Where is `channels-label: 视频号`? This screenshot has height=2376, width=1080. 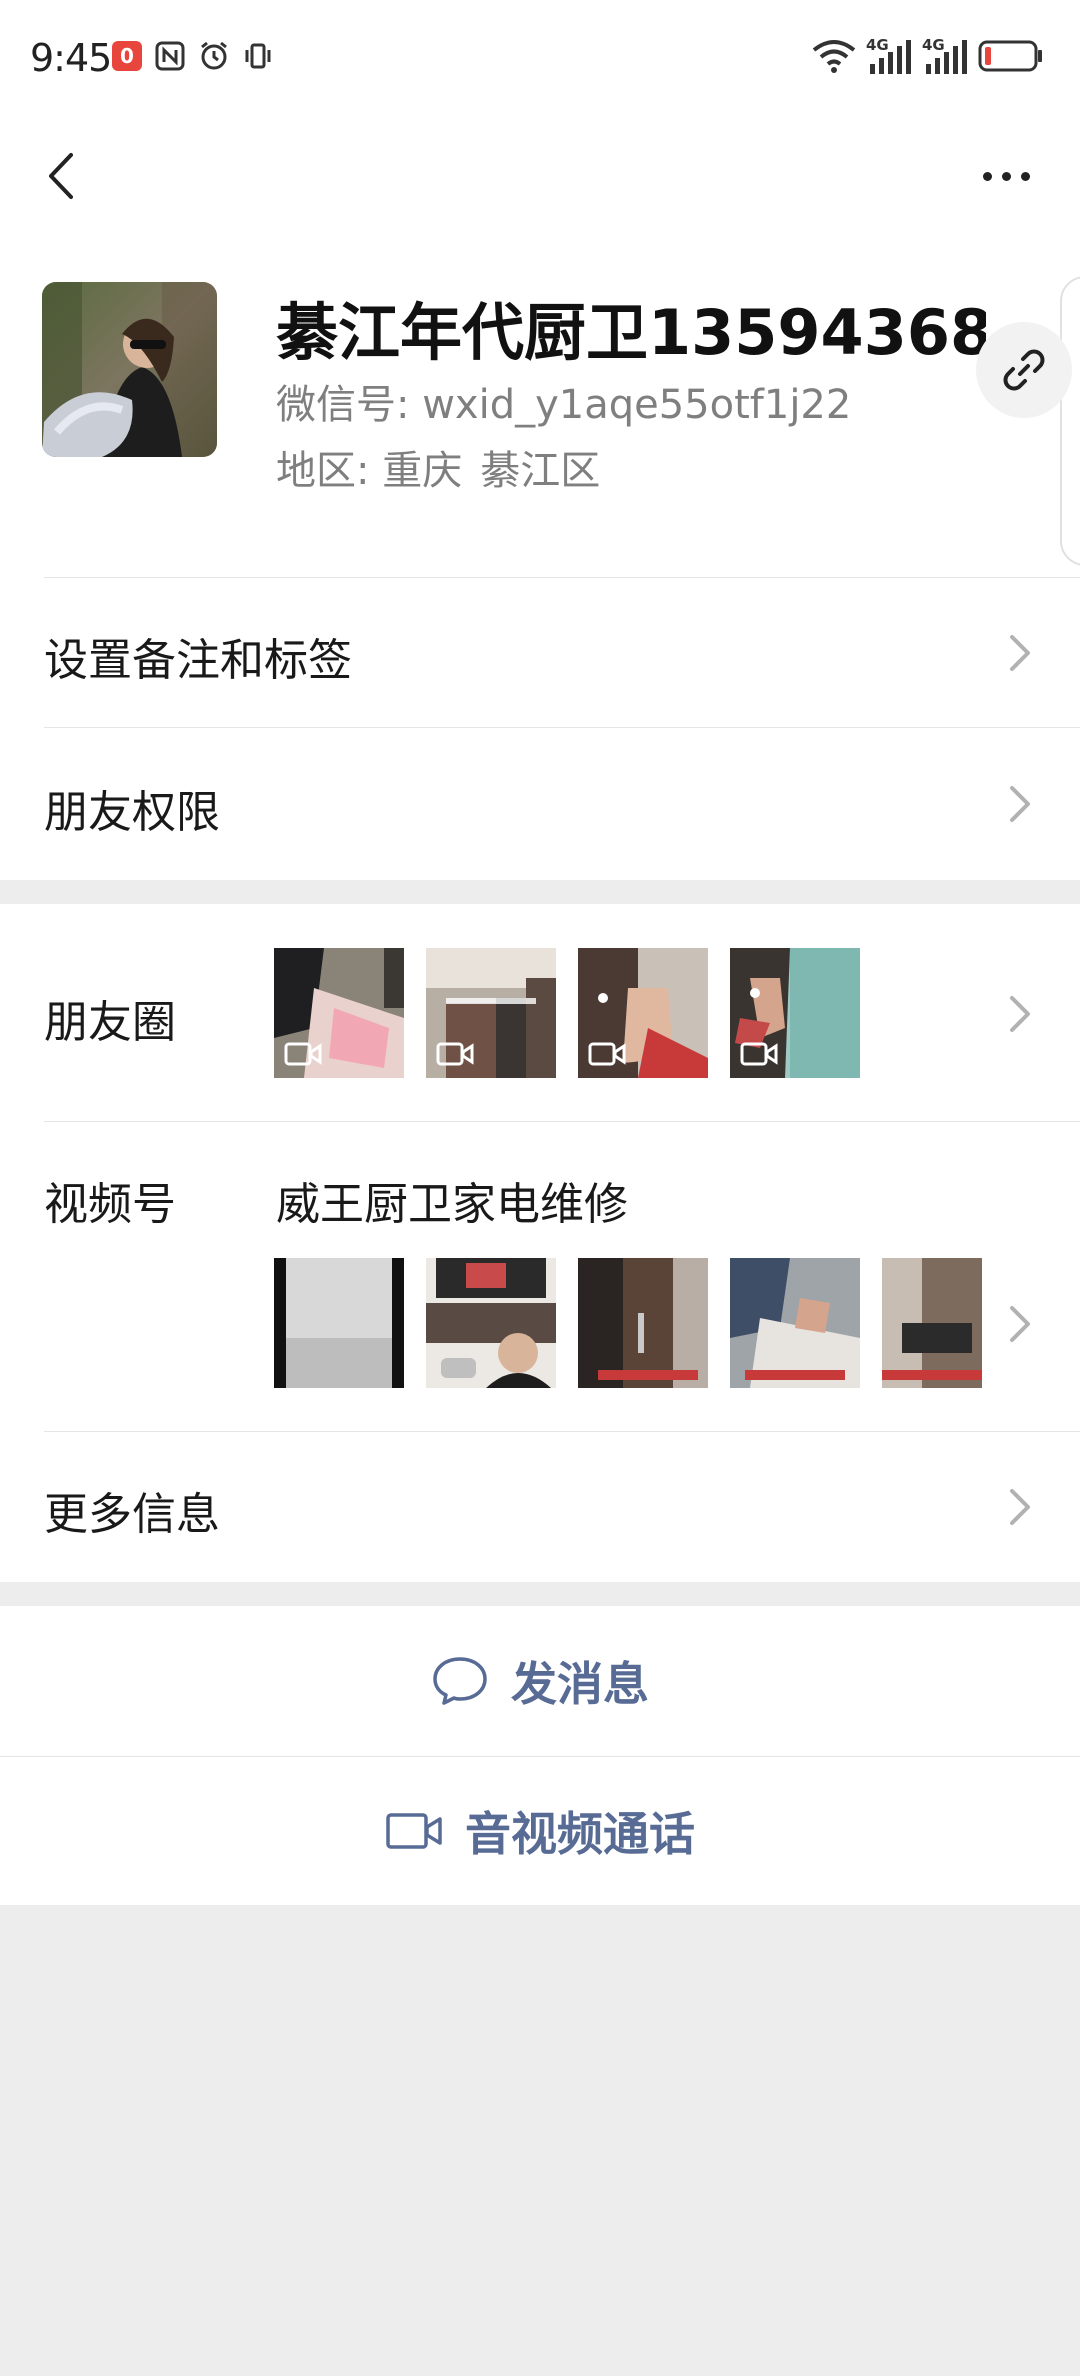
channels-label: 视频号 is located at coordinates (110, 1204).